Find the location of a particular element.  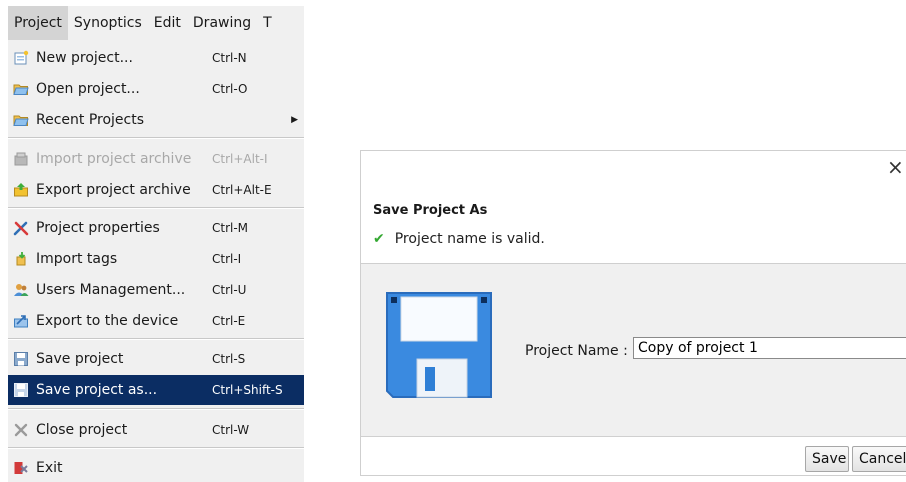

menu-item-shortcut: Ctrl-N is located at coordinates (229, 58).